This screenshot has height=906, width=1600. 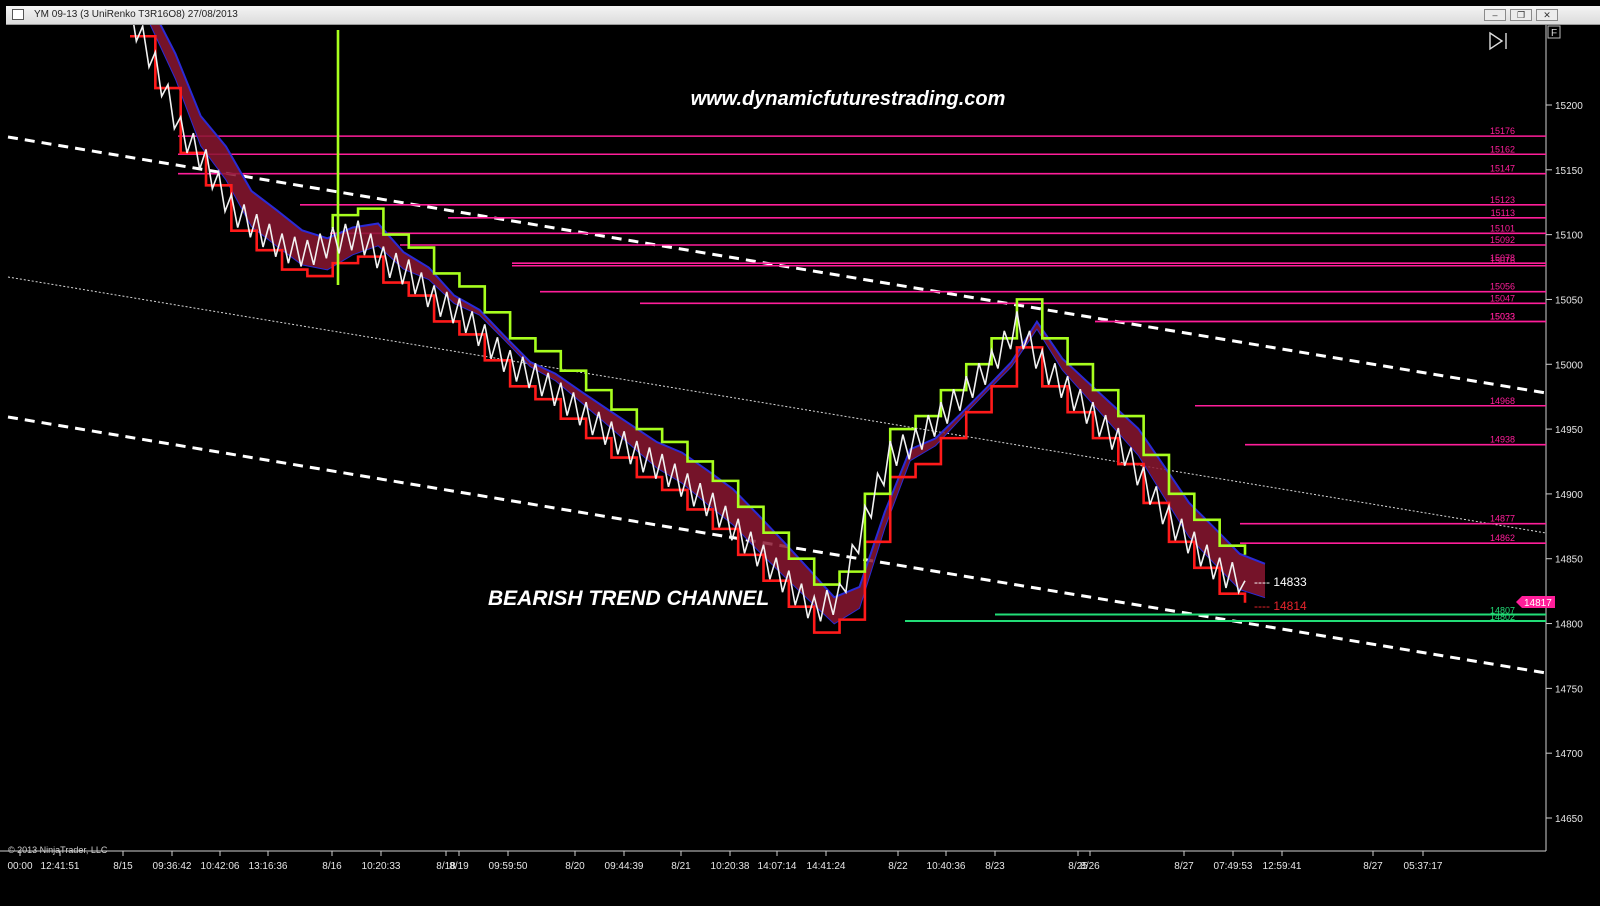 What do you see at coordinates (1569, 819) in the screenshot?
I see `y-tick-label: 14650` at bounding box center [1569, 819].